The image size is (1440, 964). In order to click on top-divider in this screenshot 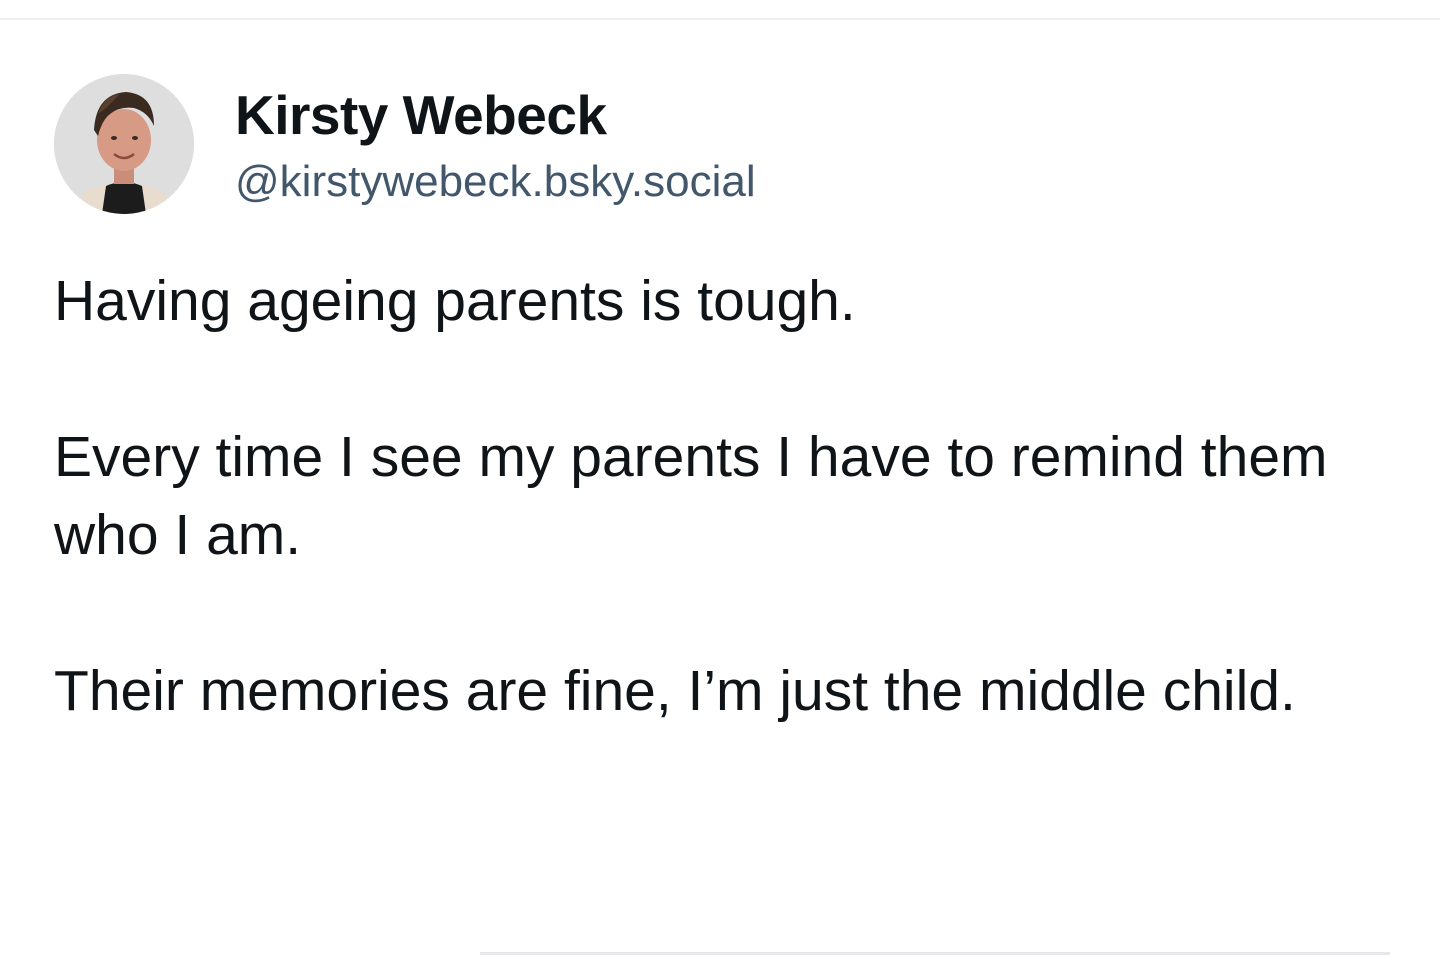, I will do `click(720, 19)`.